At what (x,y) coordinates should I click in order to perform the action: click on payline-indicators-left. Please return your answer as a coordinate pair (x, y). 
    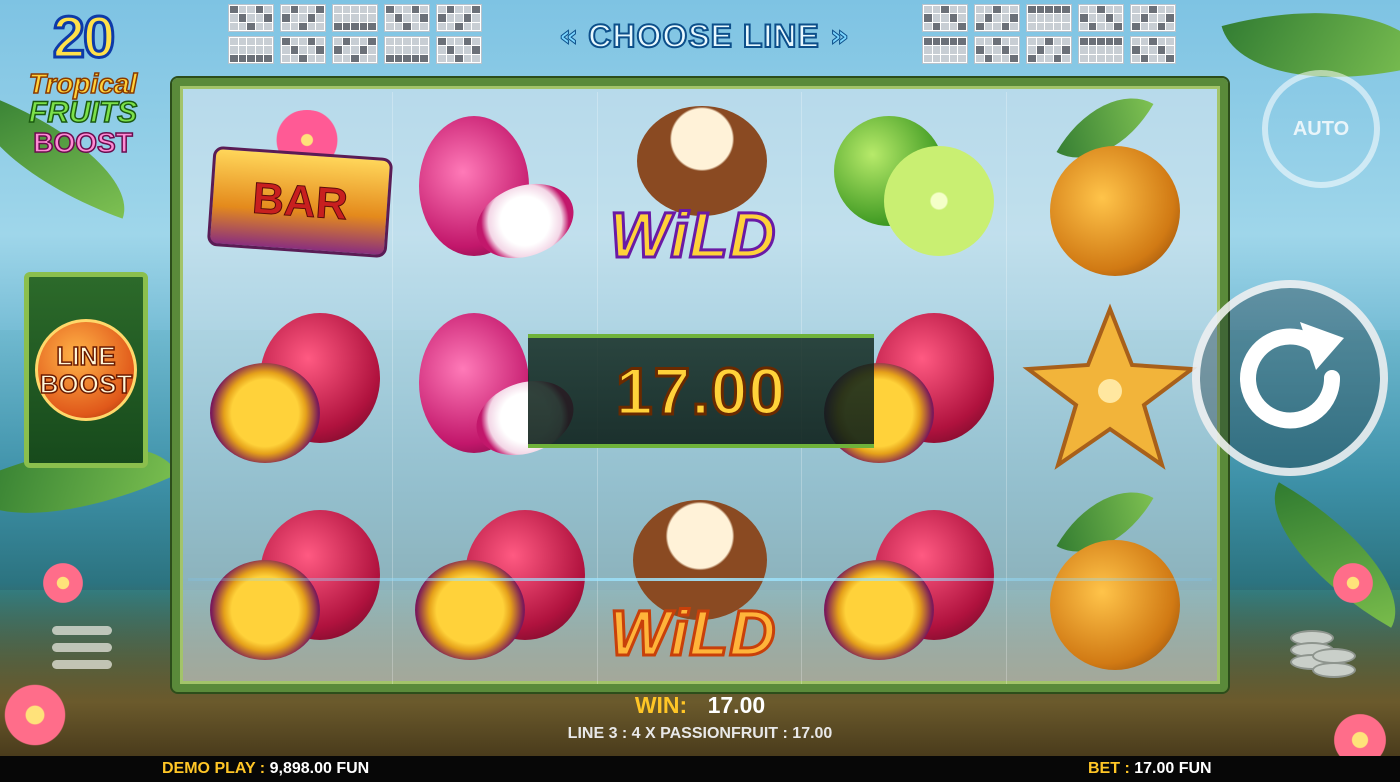
    Looking at the image, I should click on (355, 34).